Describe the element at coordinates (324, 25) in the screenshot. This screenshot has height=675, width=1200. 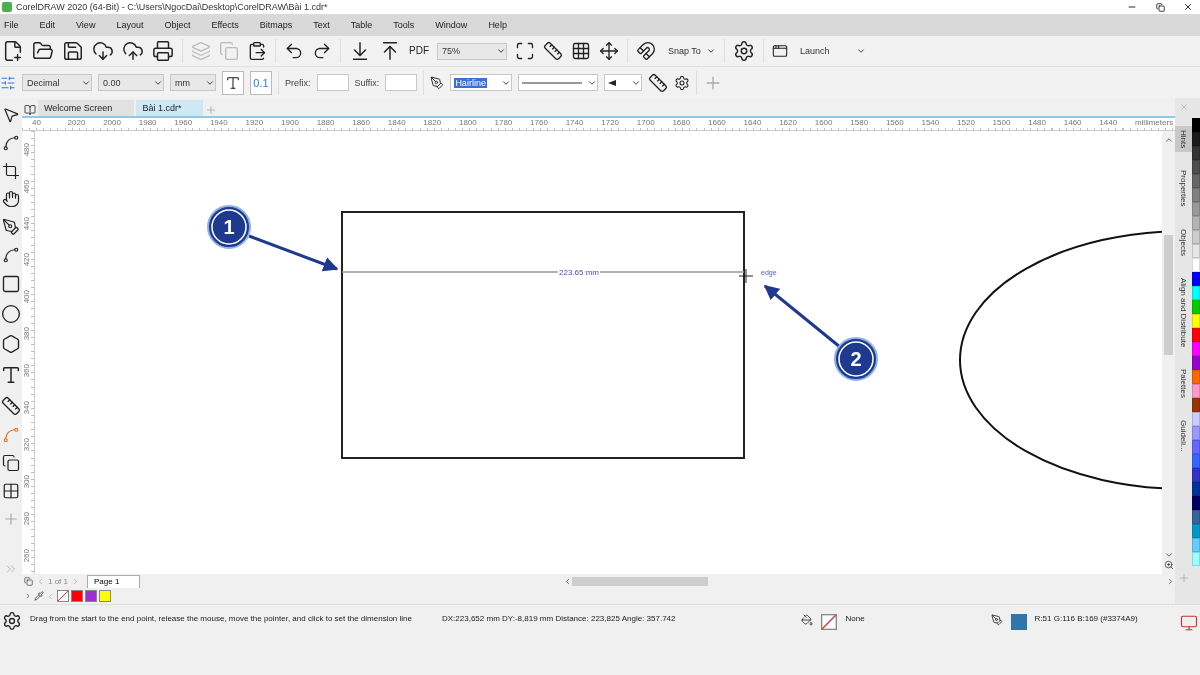
I see `menu-item: Text` at that location.